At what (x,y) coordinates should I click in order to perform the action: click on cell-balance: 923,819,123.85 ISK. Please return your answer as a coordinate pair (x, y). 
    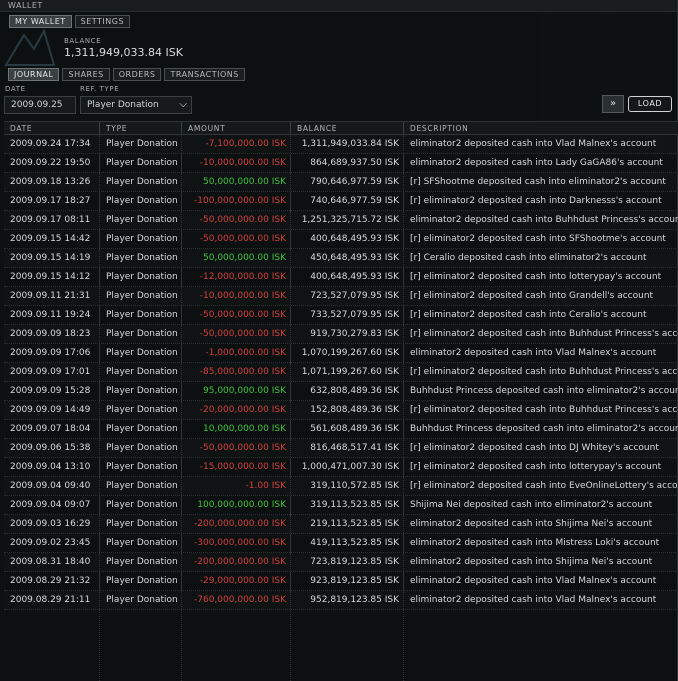
    Looking at the image, I should click on (347, 581).